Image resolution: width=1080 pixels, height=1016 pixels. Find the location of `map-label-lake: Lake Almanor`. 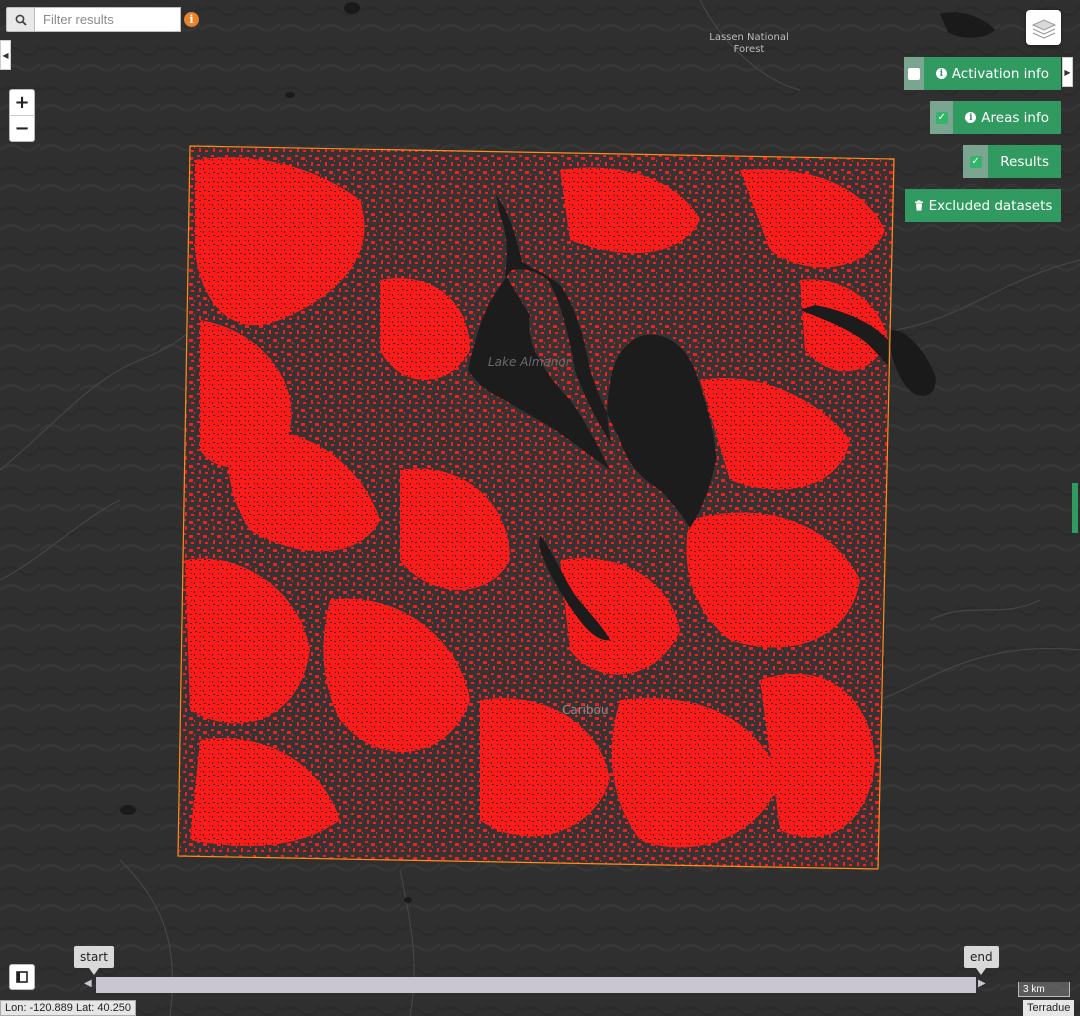

map-label-lake: Lake Almanor is located at coordinates (529, 362).